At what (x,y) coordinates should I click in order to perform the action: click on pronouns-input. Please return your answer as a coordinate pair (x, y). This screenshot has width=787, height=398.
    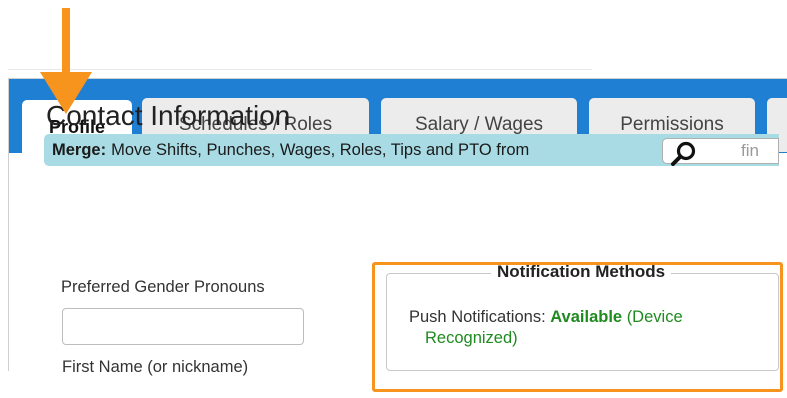
    Looking at the image, I should click on (183, 326).